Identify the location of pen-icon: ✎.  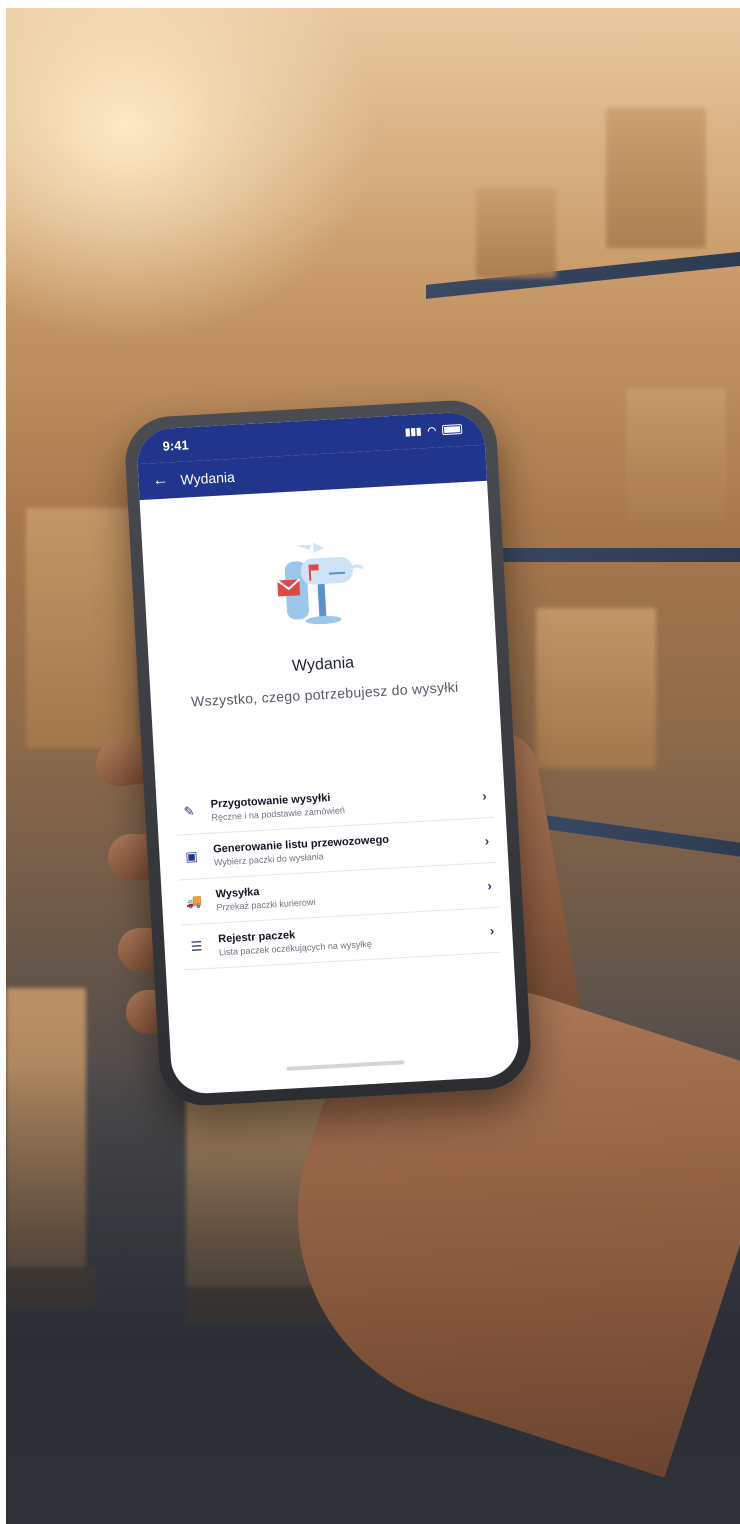
(189, 811).